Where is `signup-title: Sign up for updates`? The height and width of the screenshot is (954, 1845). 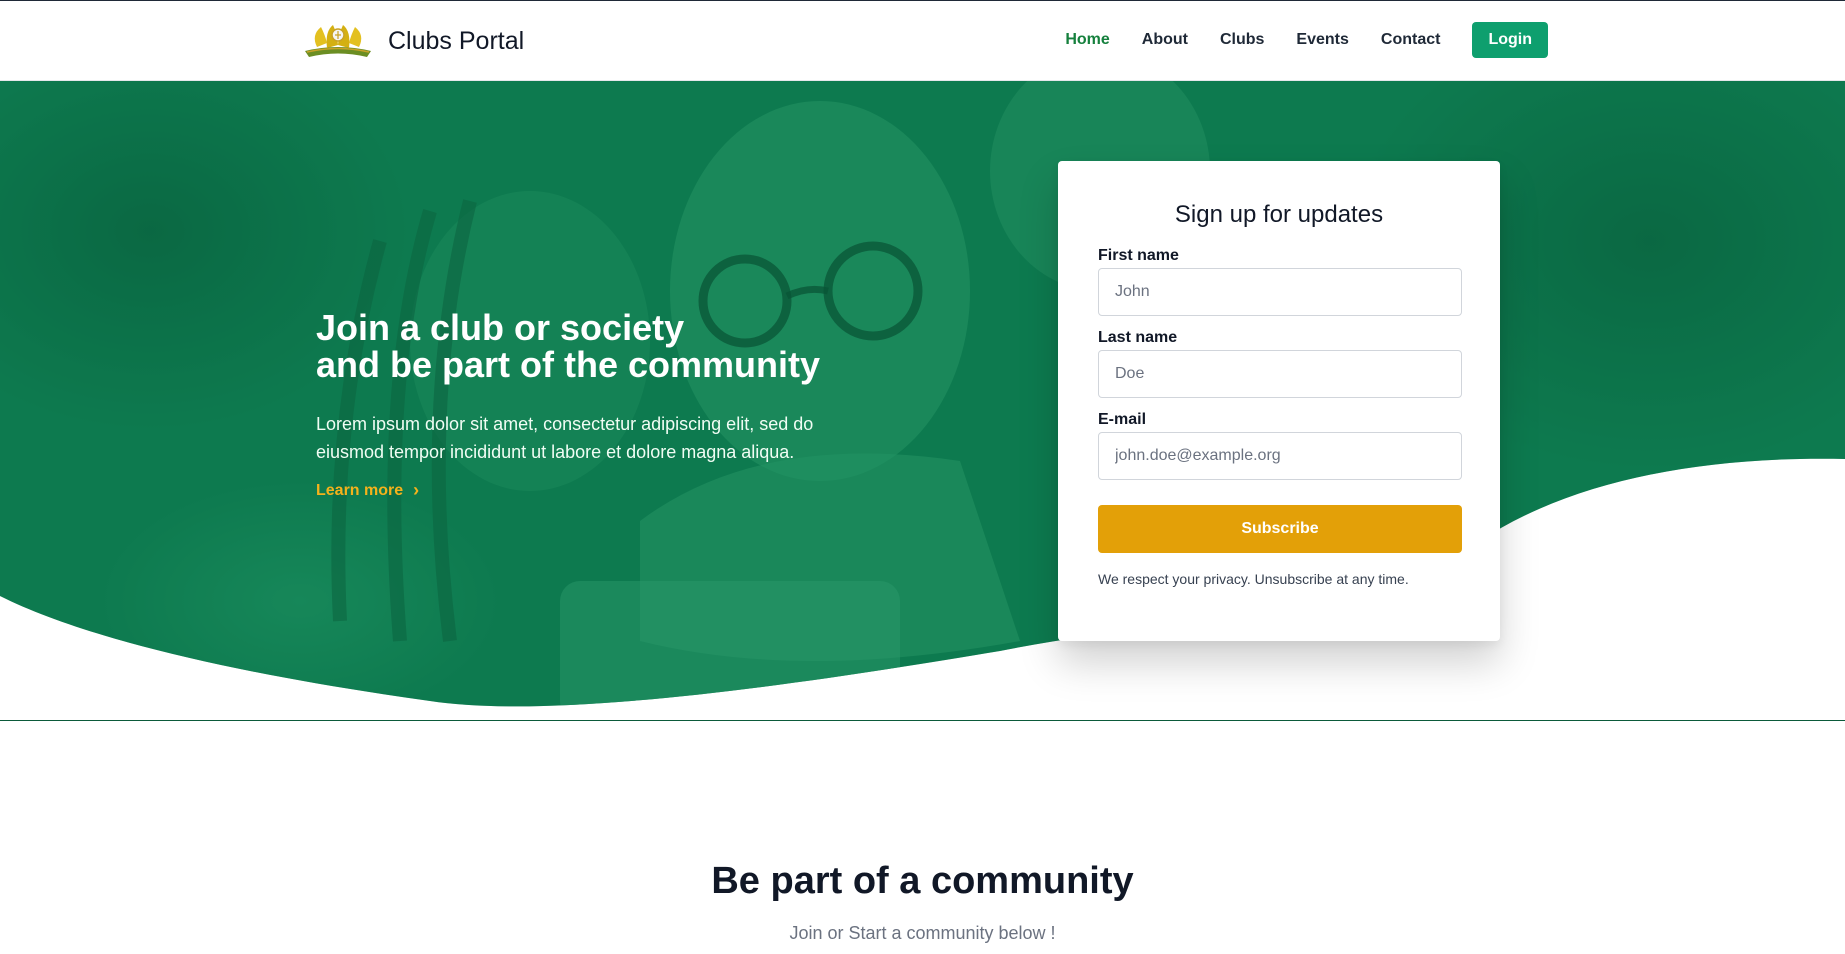 signup-title: Sign up for updates is located at coordinates (1279, 214).